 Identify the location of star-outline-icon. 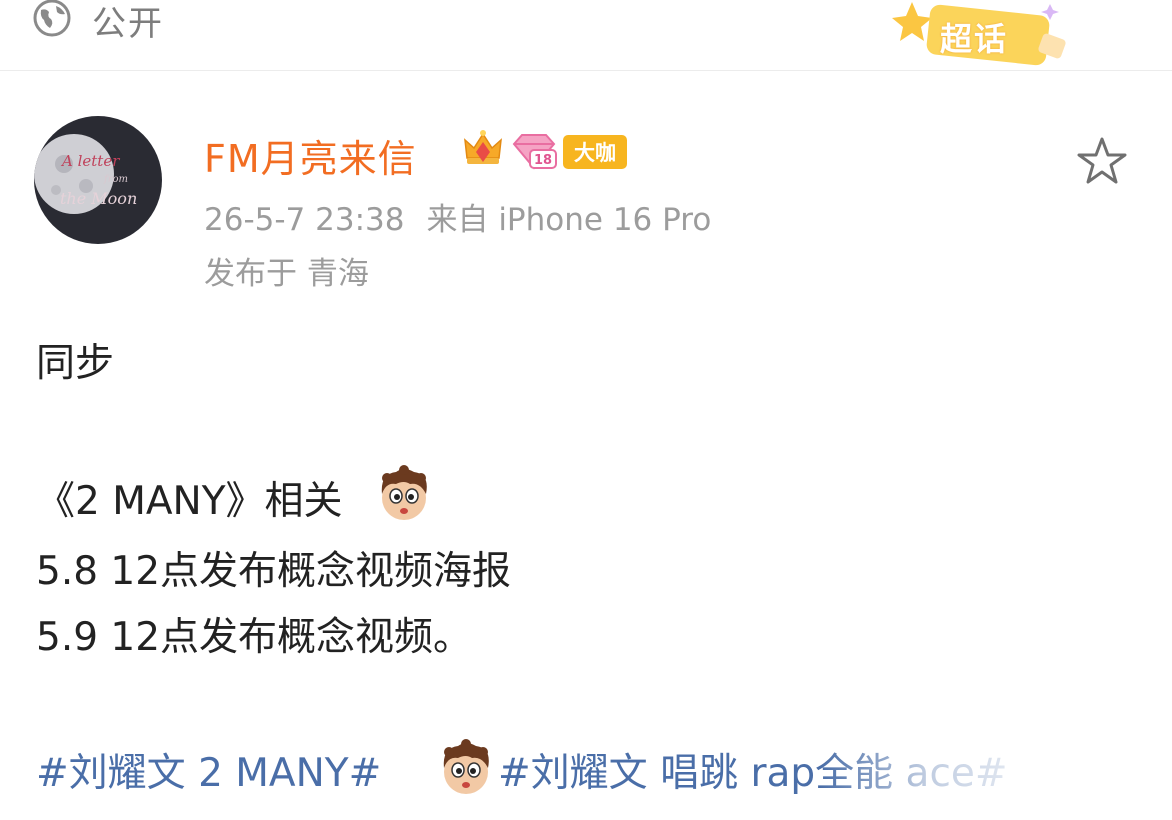
(1102, 161).